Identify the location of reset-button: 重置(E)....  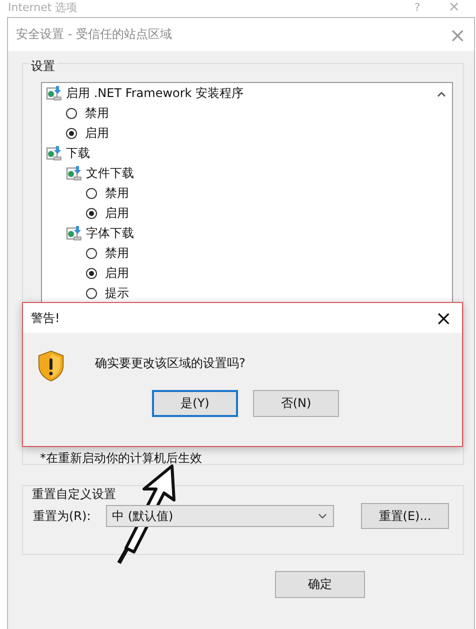
(405, 516).